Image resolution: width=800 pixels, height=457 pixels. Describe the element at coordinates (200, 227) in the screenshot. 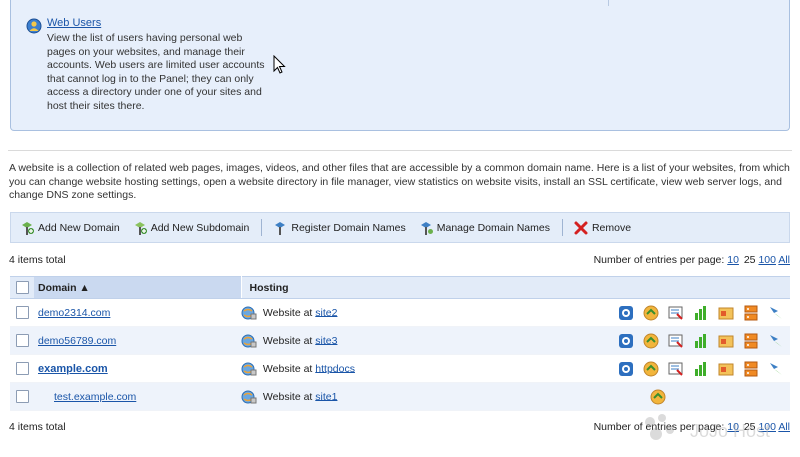

I see `add-new-subdomain-label: Add New Subdomain` at that location.